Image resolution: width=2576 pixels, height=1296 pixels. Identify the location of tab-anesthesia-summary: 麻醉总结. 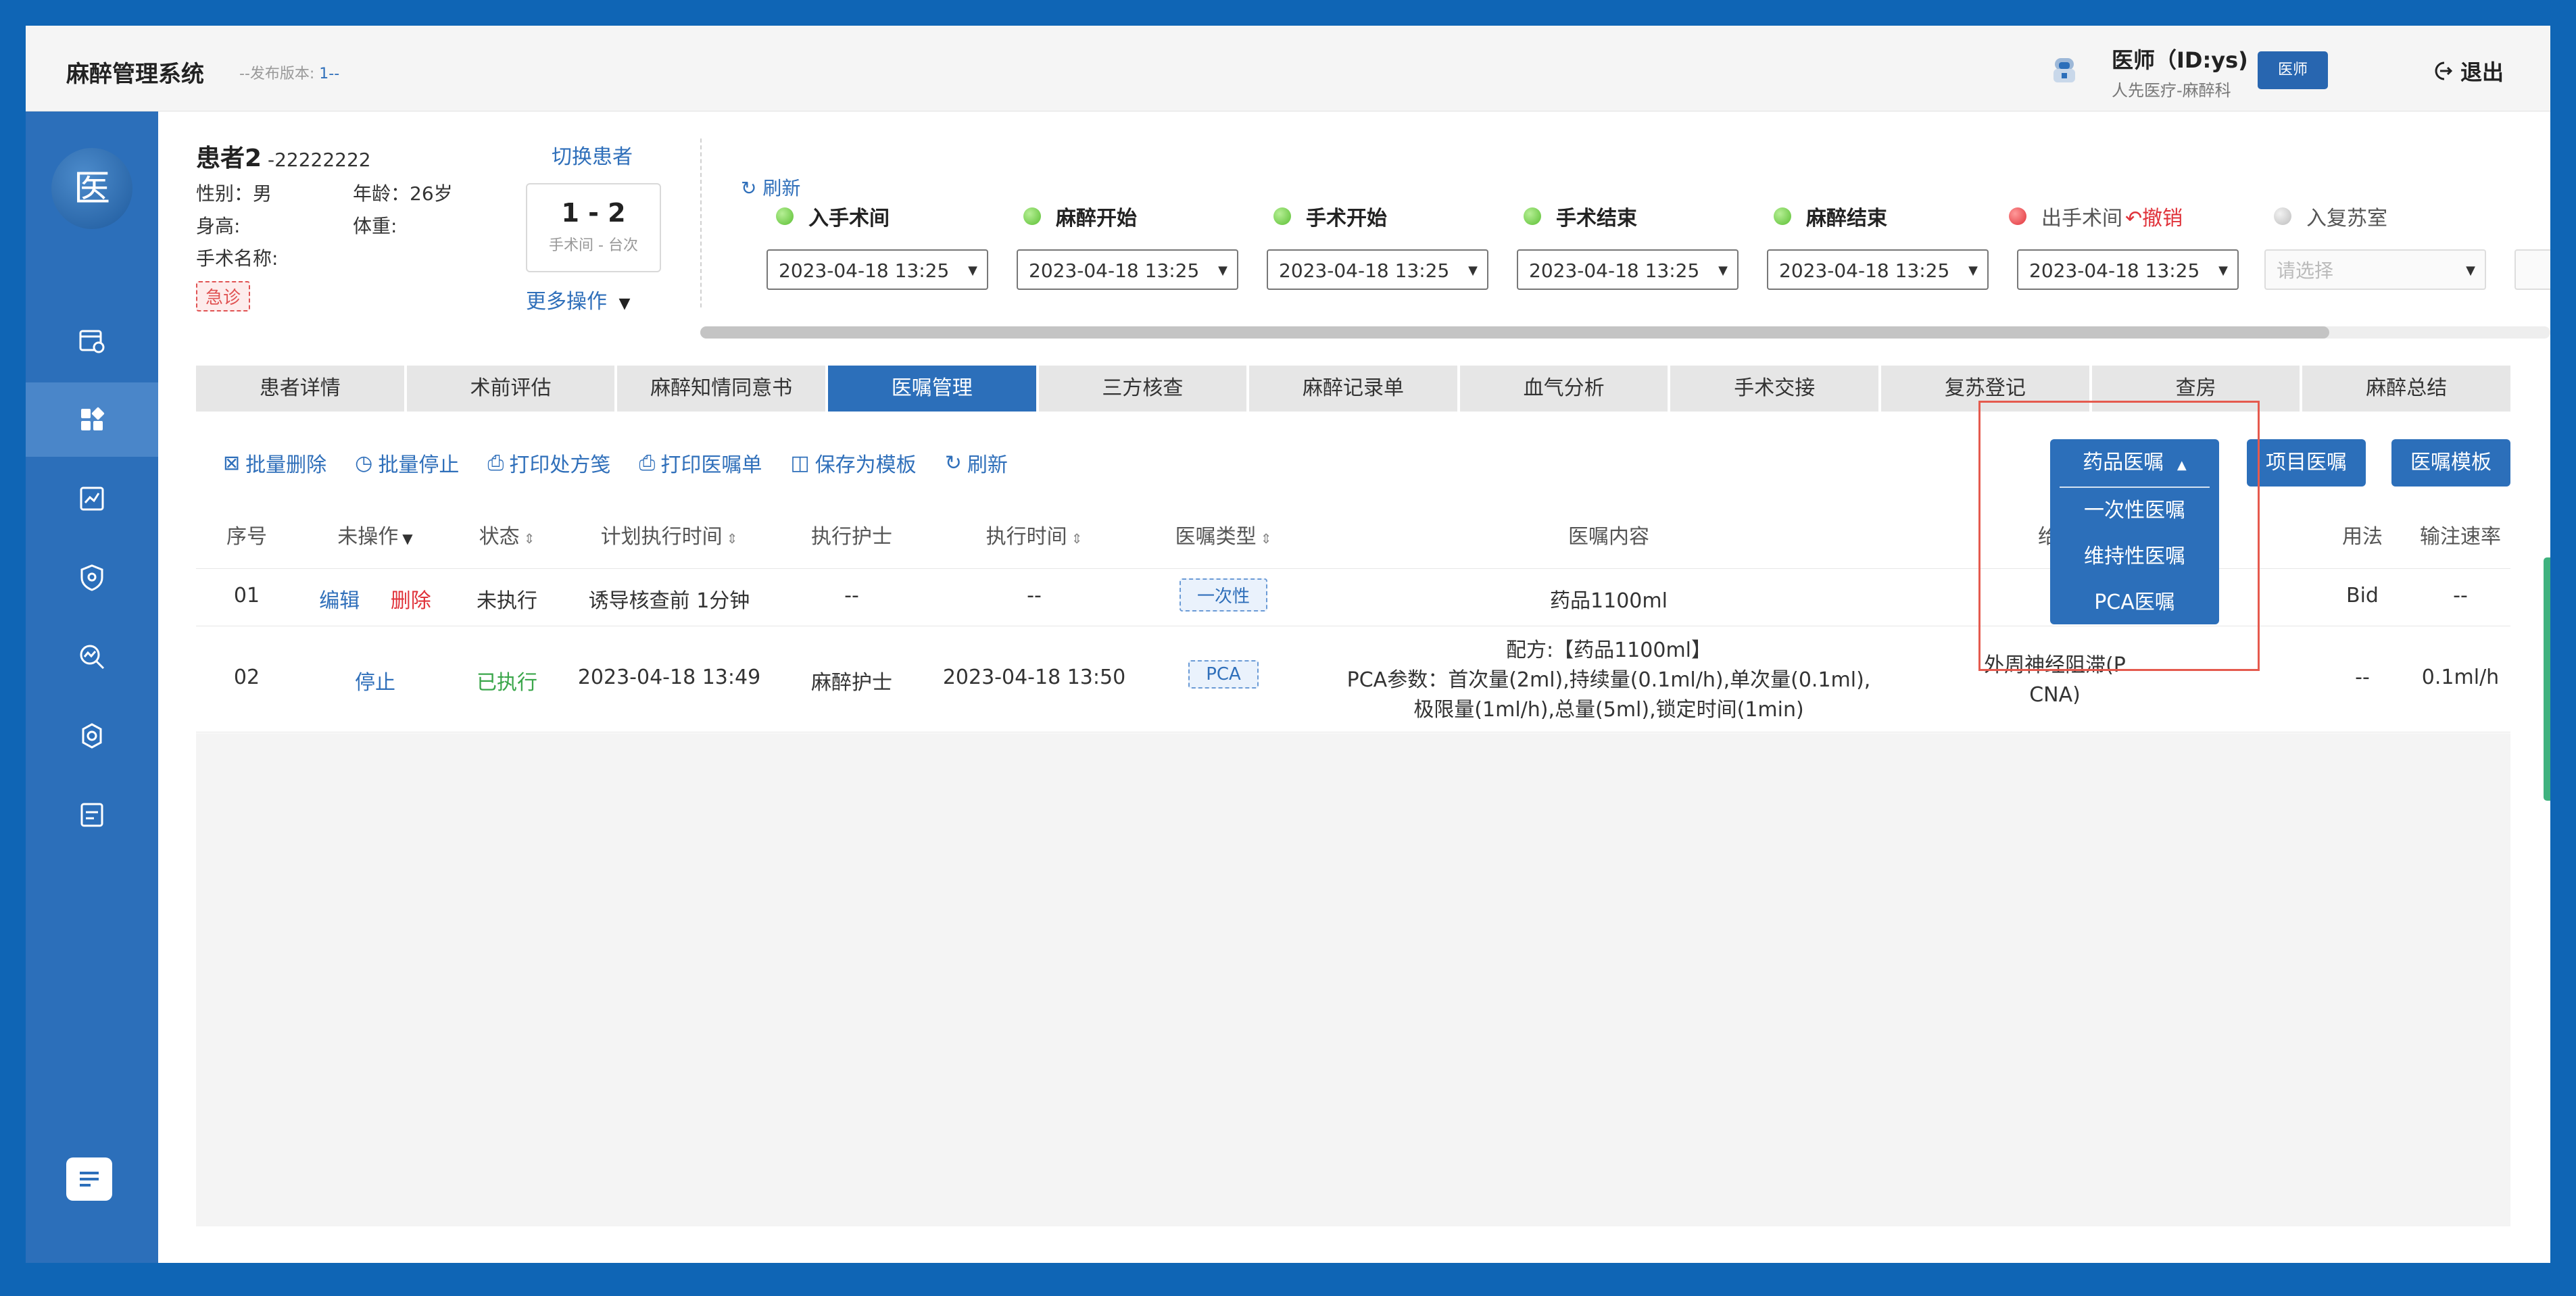
(2406, 389).